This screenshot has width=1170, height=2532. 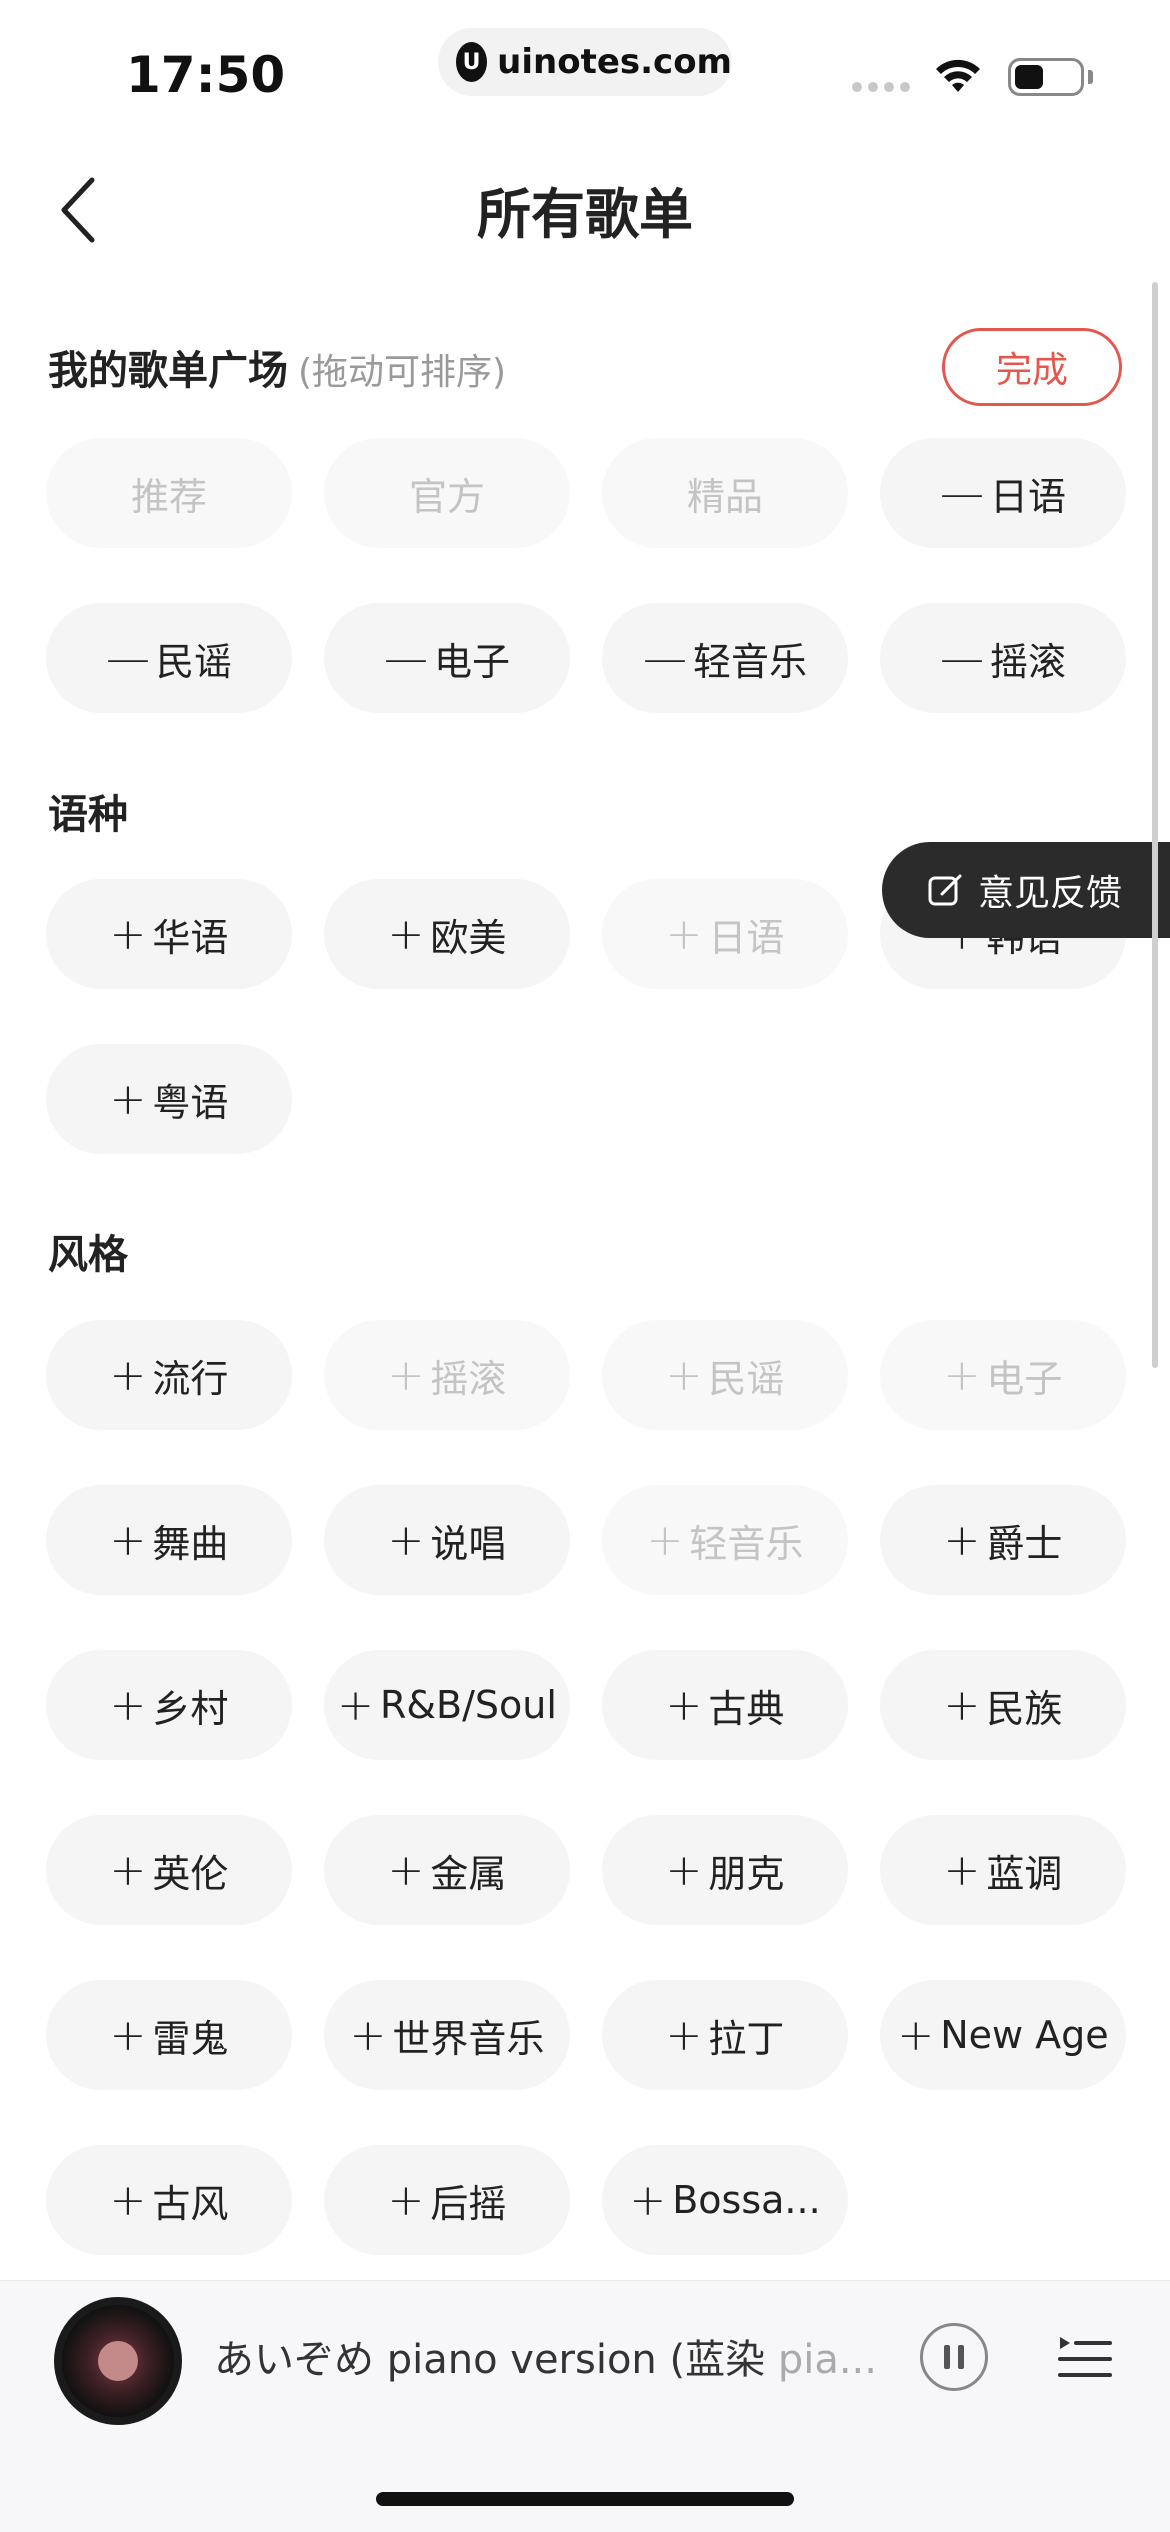 I want to click on style-chip-label: 金属, so click(x=468, y=1873).